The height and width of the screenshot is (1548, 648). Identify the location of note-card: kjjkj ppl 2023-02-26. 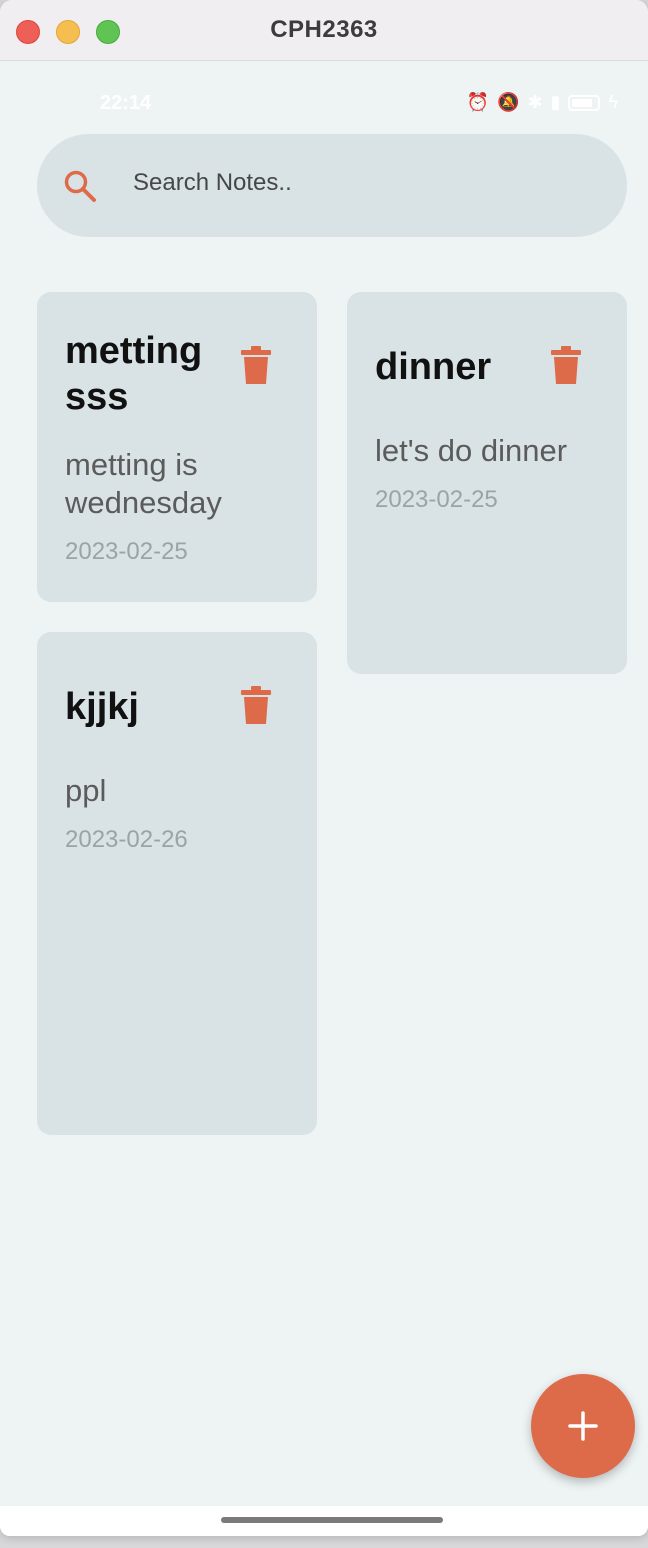
(177, 883).